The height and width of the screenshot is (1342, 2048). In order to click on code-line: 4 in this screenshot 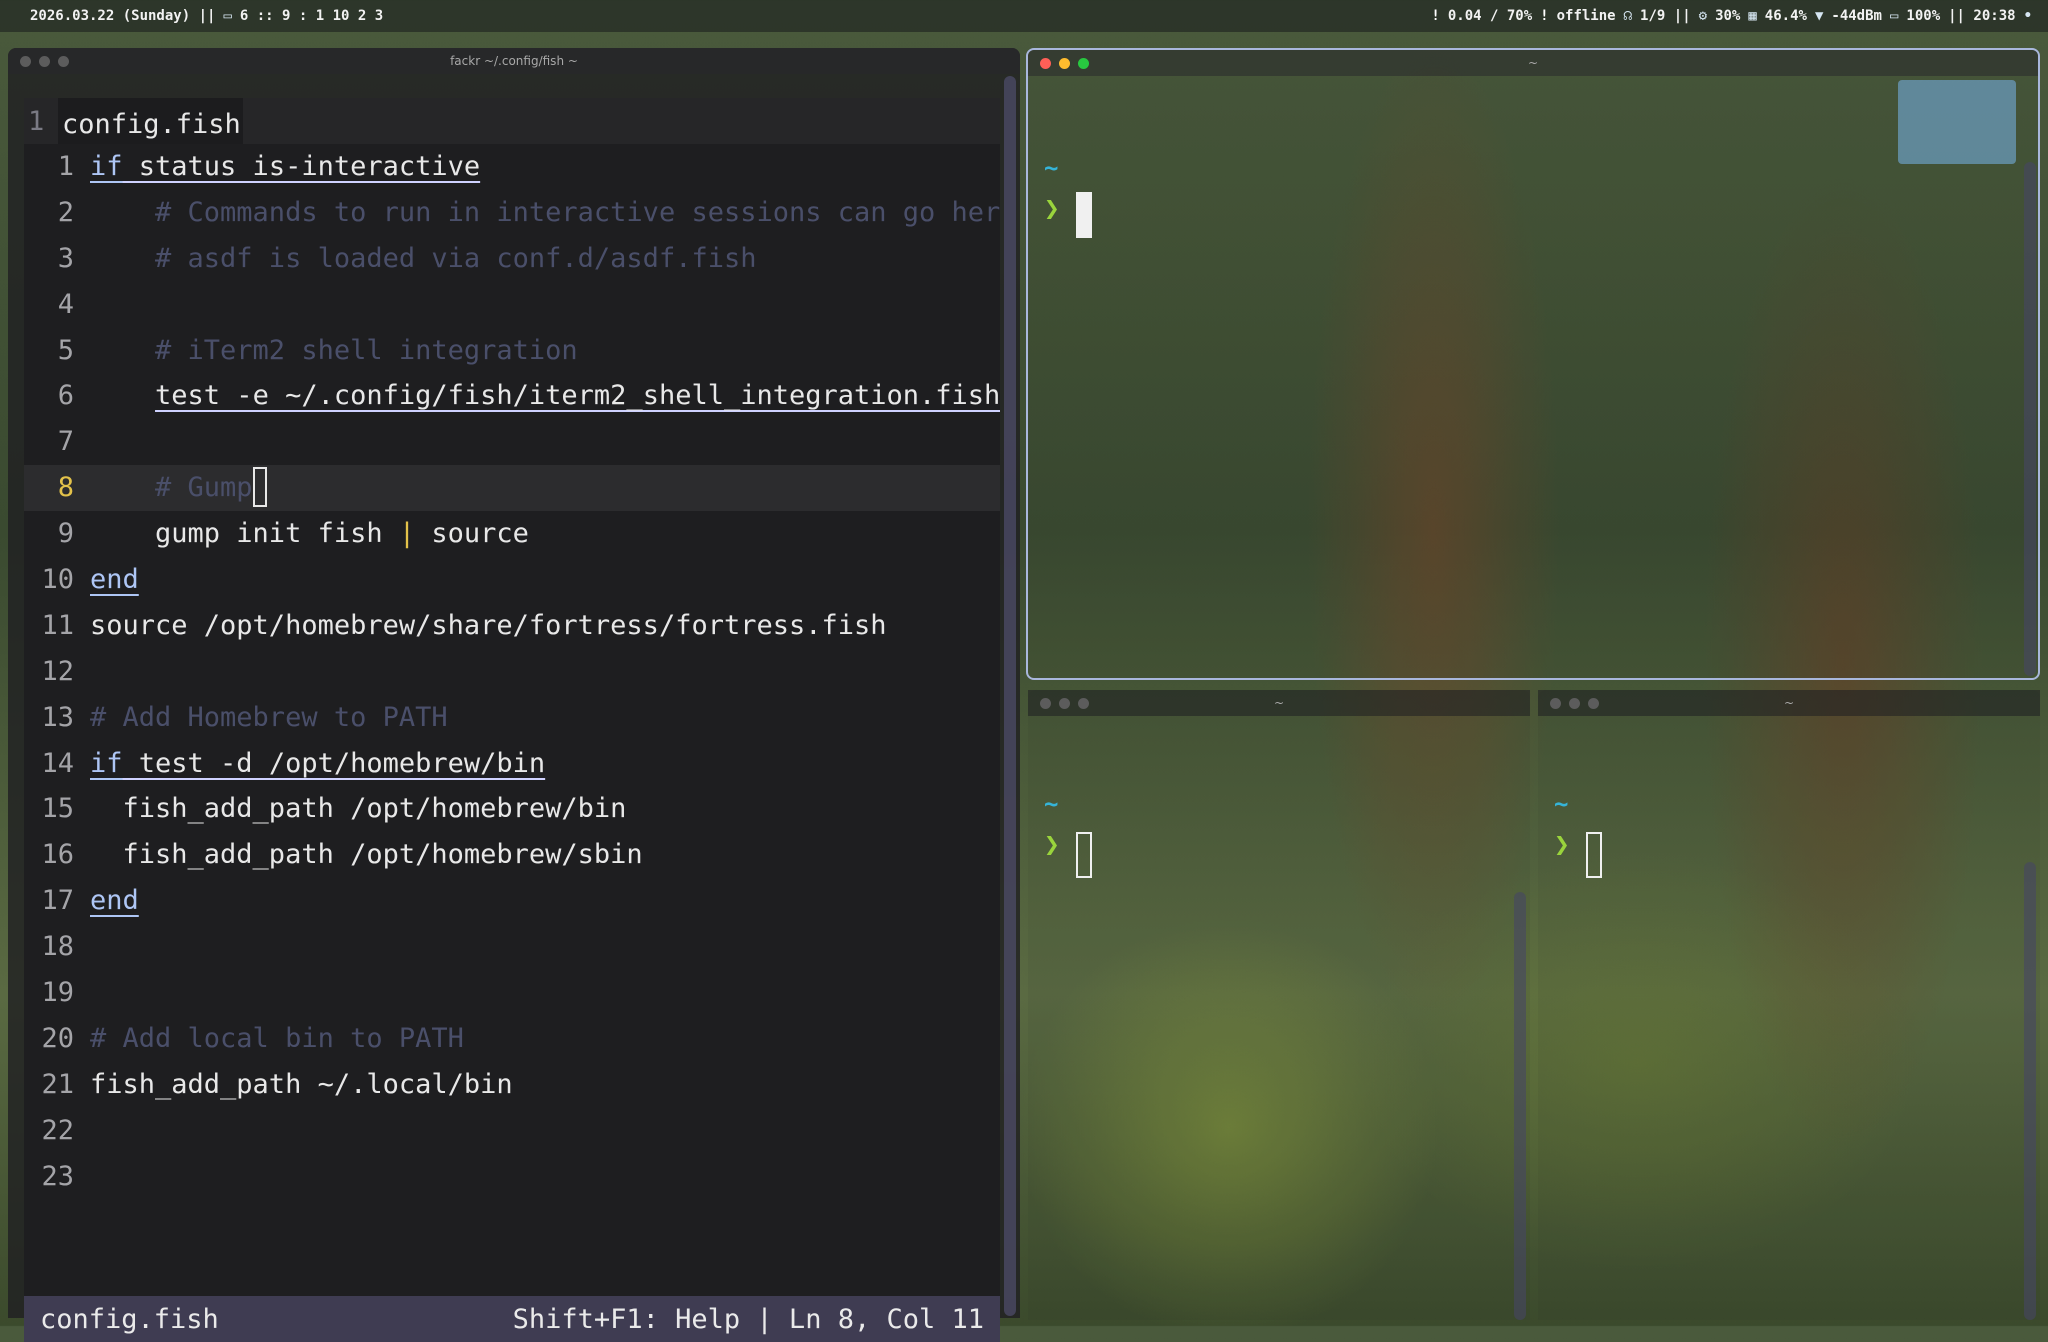, I will do `click(512, 305)`.